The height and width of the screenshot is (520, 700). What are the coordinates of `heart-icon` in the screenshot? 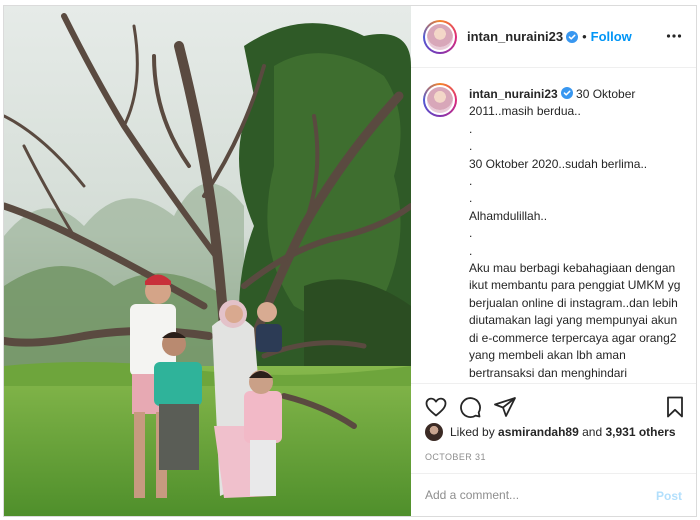 It's located at (436, 407).